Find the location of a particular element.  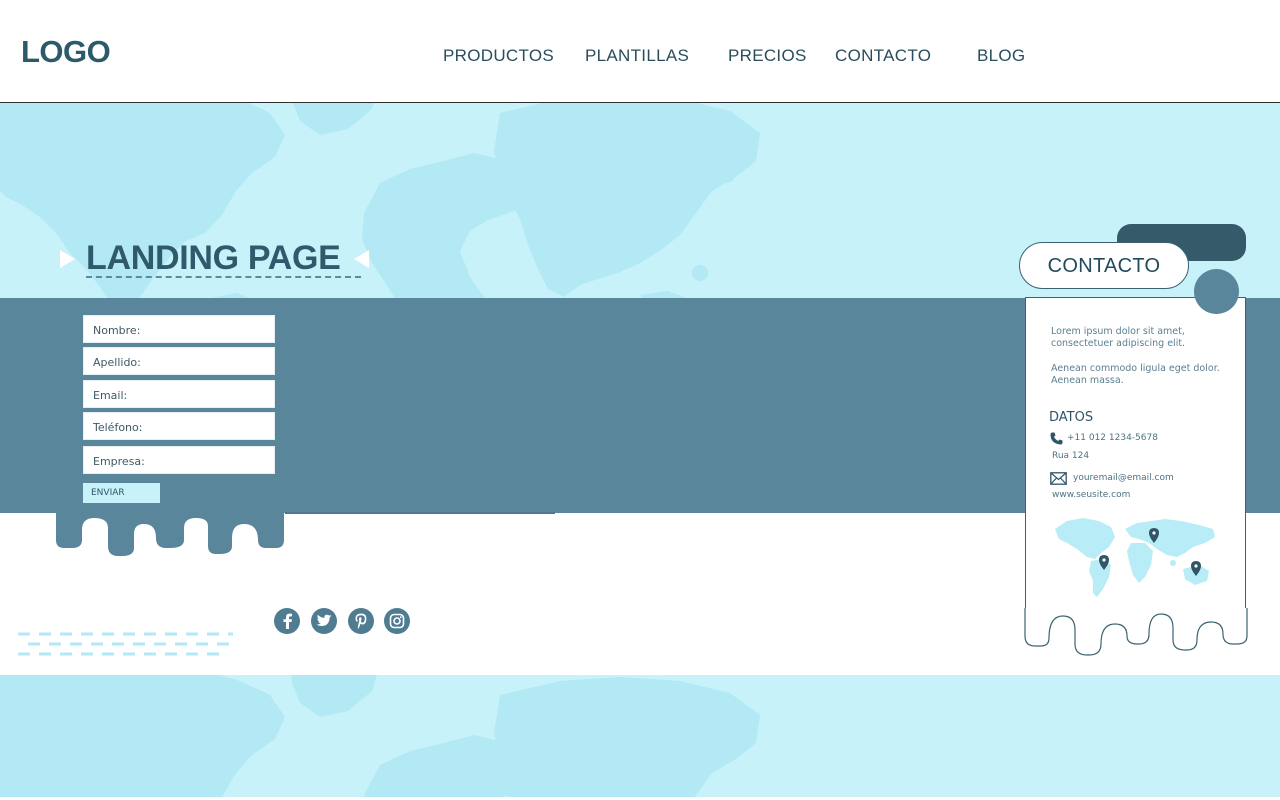

title-underline is located at coordinates (223, 277).